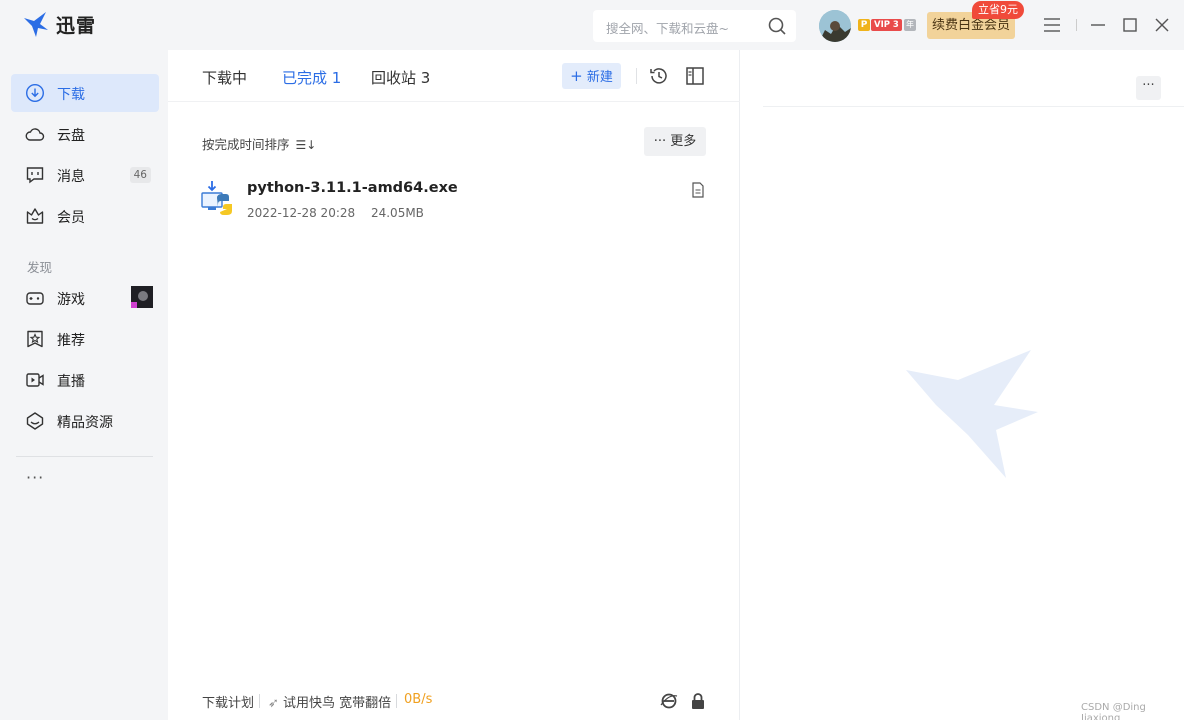 This screenshot has width=1184, height=720. What do you see at coordinates (1130, 25) in the screenshot?
I see `maximize-icon` at bounding box center [1130, 25].